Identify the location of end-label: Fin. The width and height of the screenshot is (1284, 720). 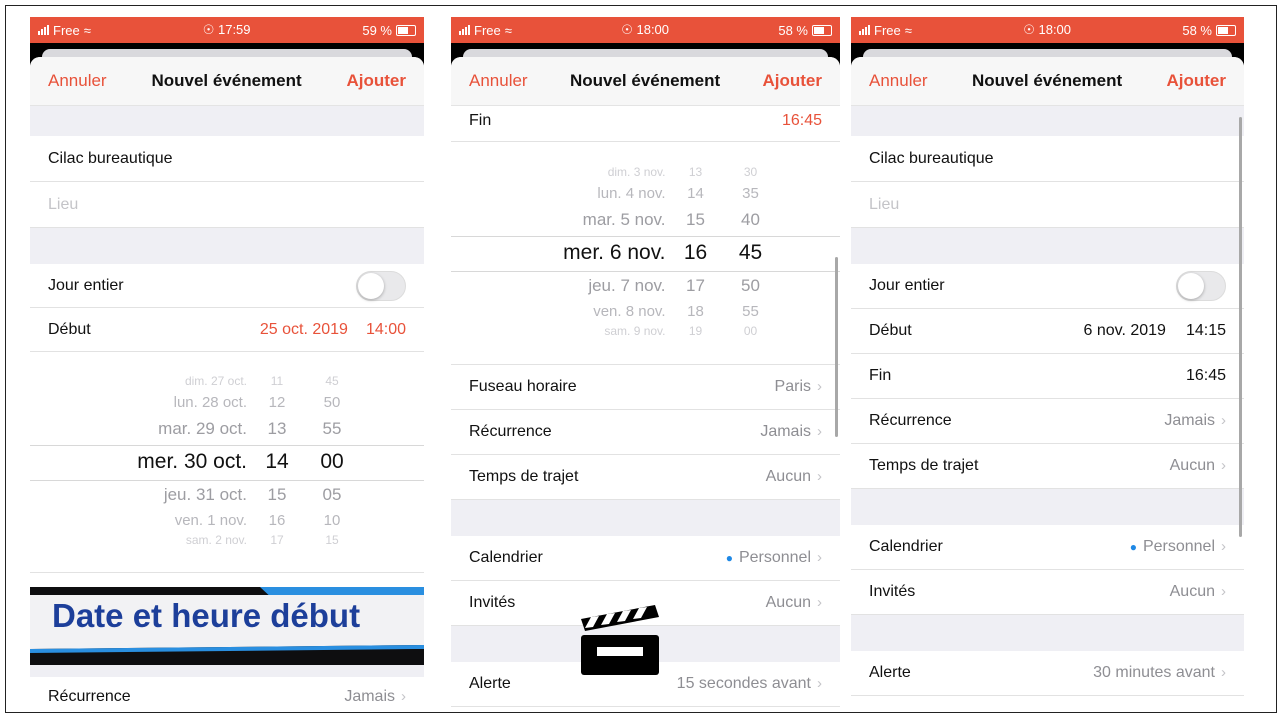
(880, 375).